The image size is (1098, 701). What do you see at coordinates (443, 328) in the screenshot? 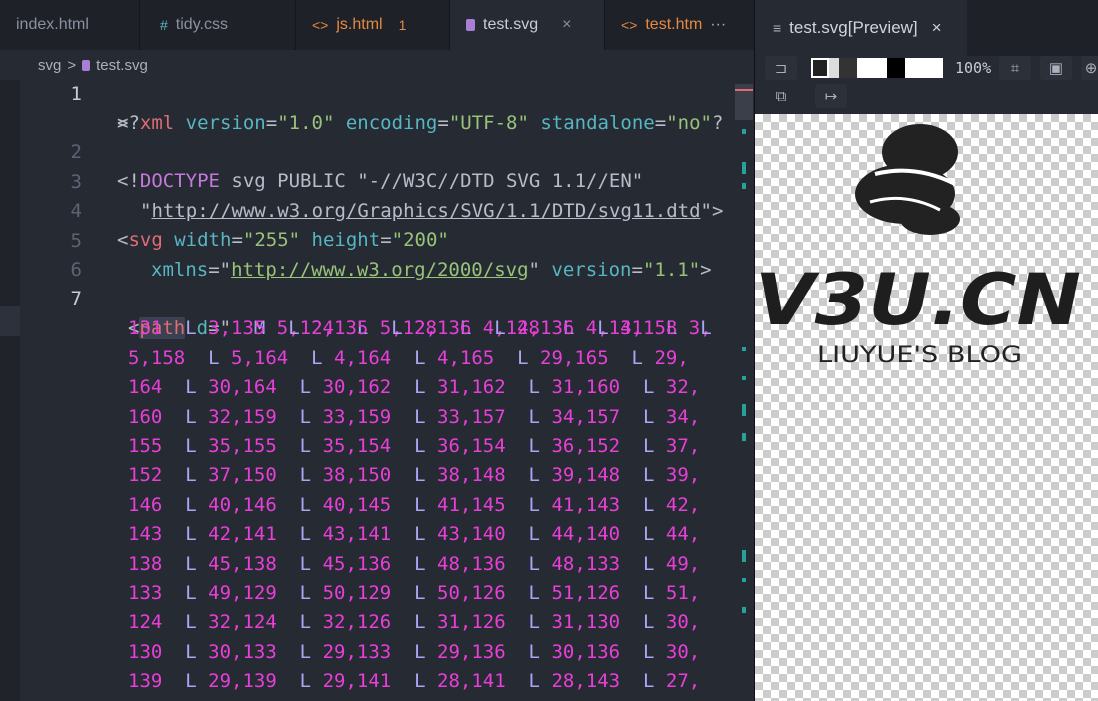
I see `path-coordinate: 2,136` at bounding box center [443, 328].